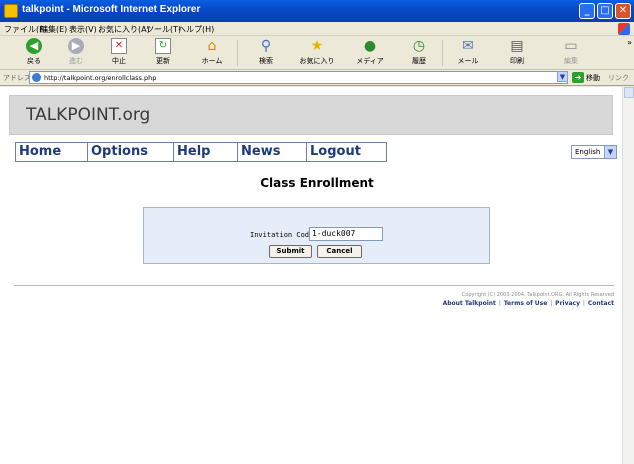  I want to click on footer-link-terms: Terms of Use, so click(526, 303).